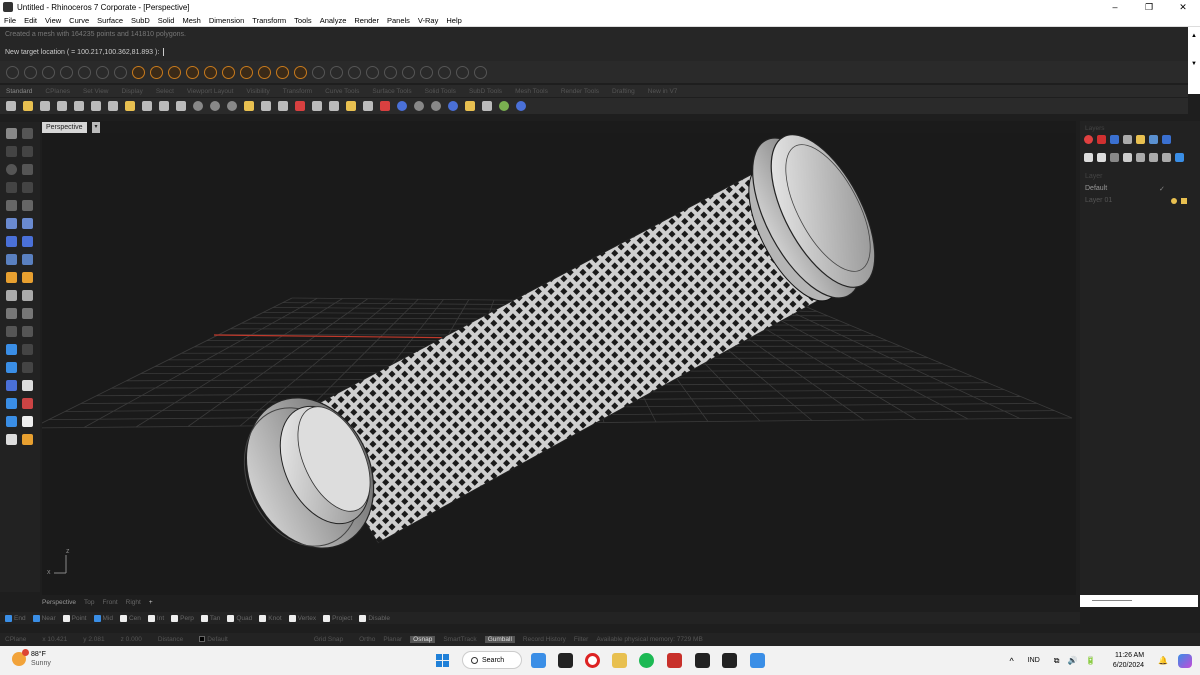 The height and width of the screenshot is (675, 1200). What do you see at coordinates (1115, 7) in the screenshot?
I see `minimize-button: –` at bounding box center [1115, 7].